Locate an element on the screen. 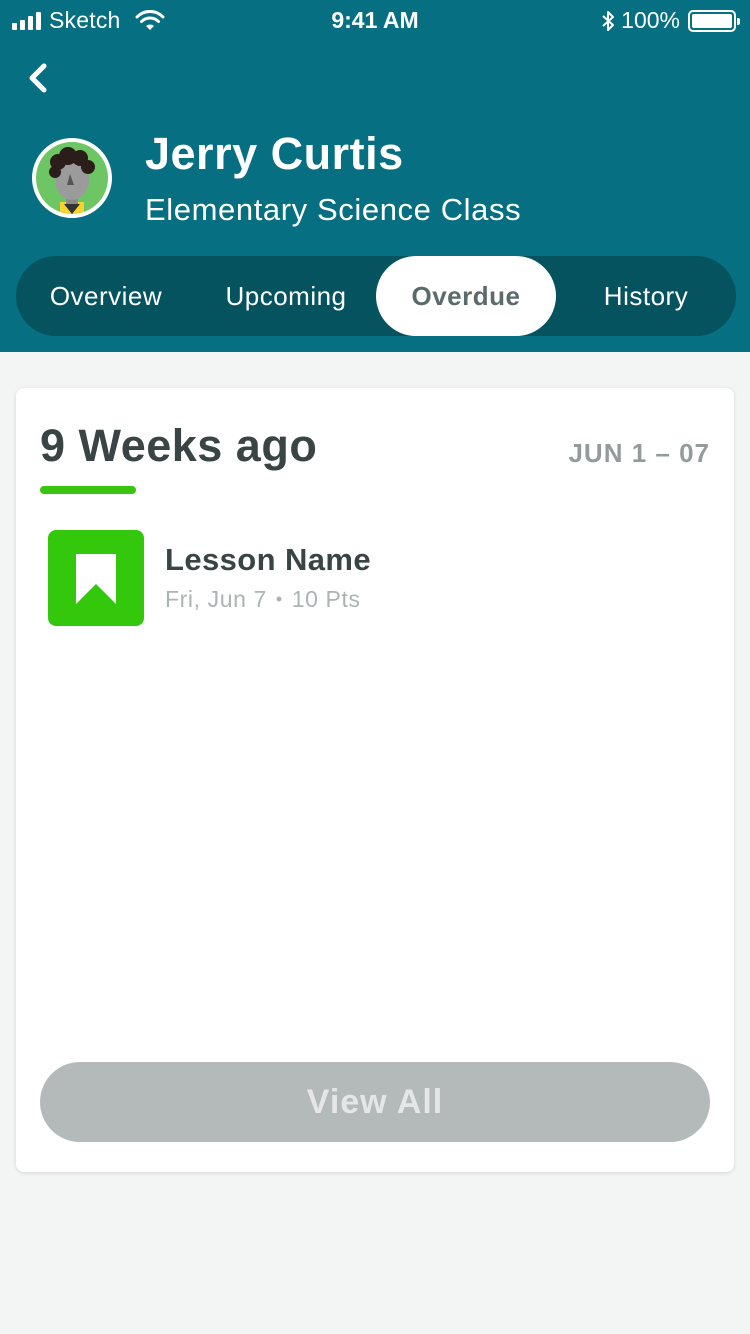 This screenshot has height=1334, width=750. avatar-illustration is located at coordinates (72, 178).